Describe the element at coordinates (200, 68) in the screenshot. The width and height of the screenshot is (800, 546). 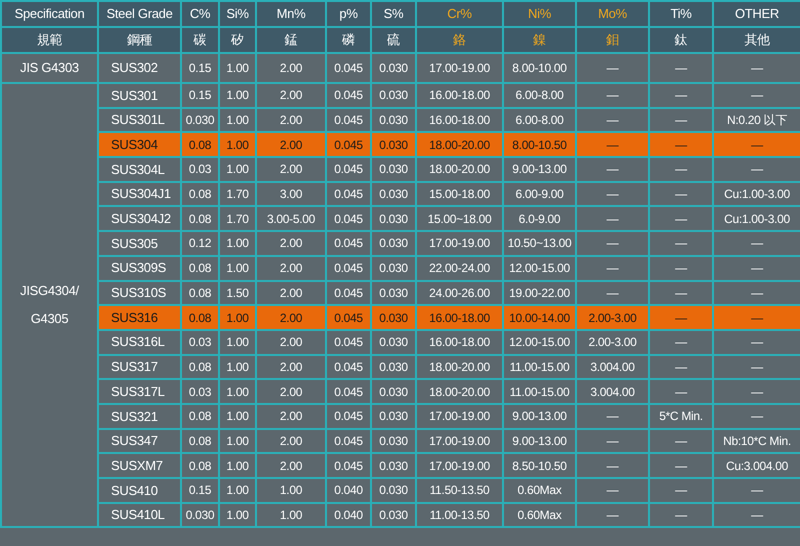
I see `table-cell: 0.15` at that location.